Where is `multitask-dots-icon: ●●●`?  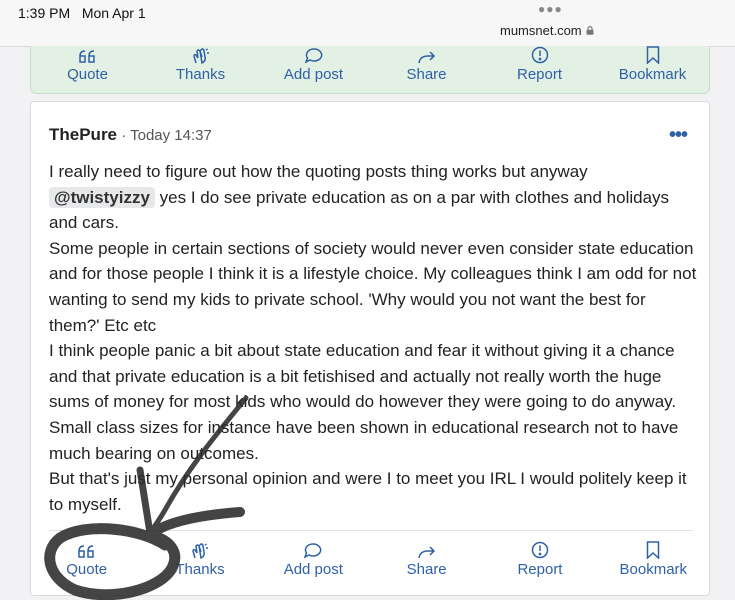
multitask-dots-icon: ●●● is located at coordinates (550, 9).